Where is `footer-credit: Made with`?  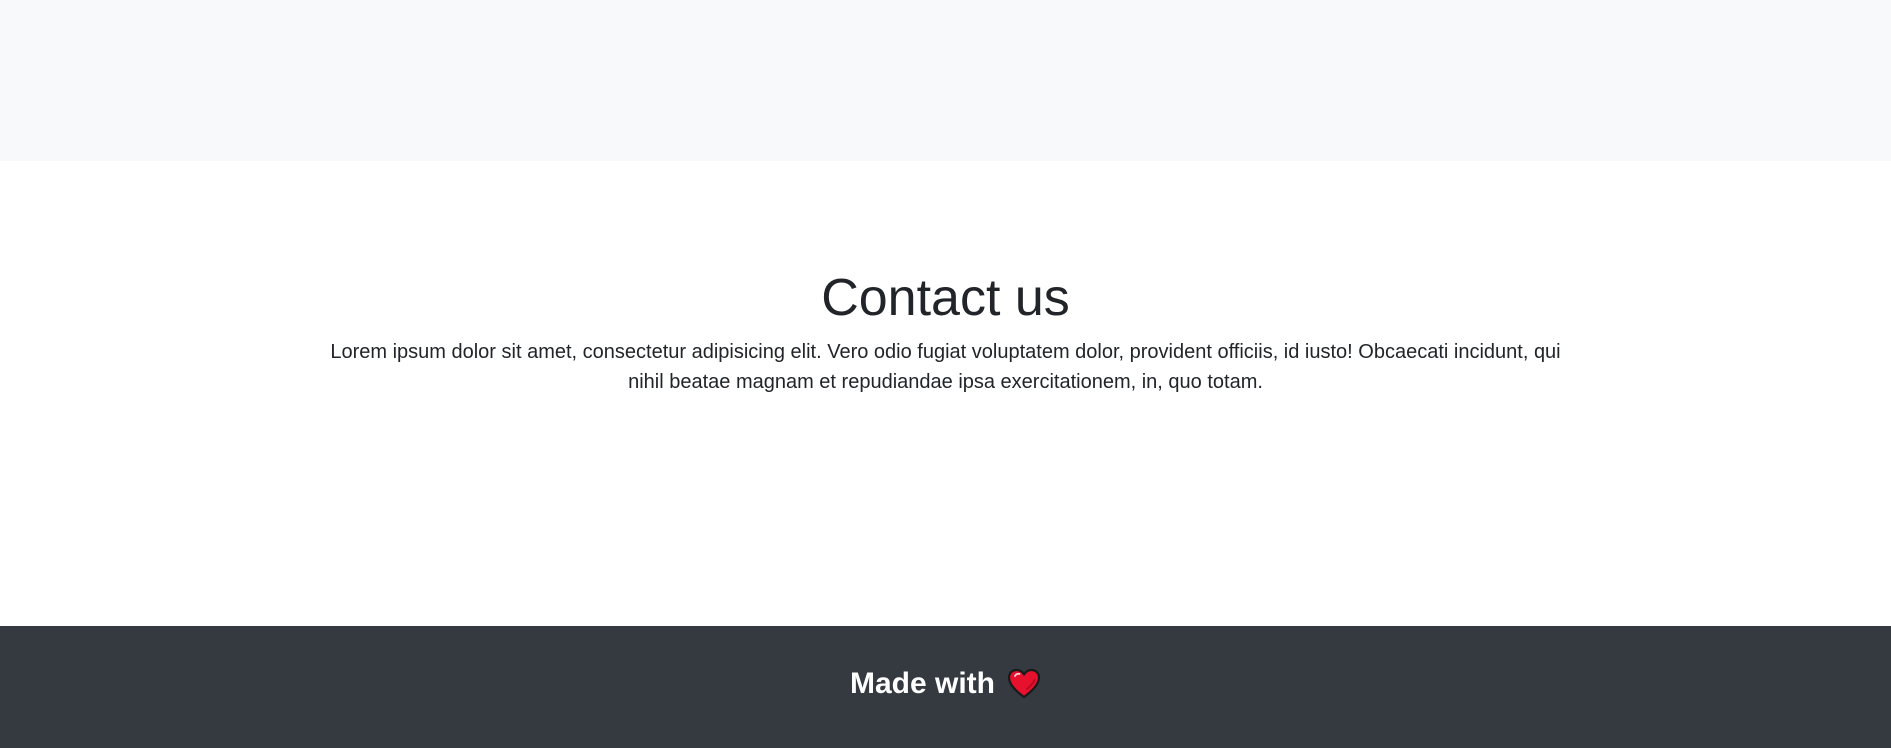
footer-credit: Made with is located at coordinates (945, 684).